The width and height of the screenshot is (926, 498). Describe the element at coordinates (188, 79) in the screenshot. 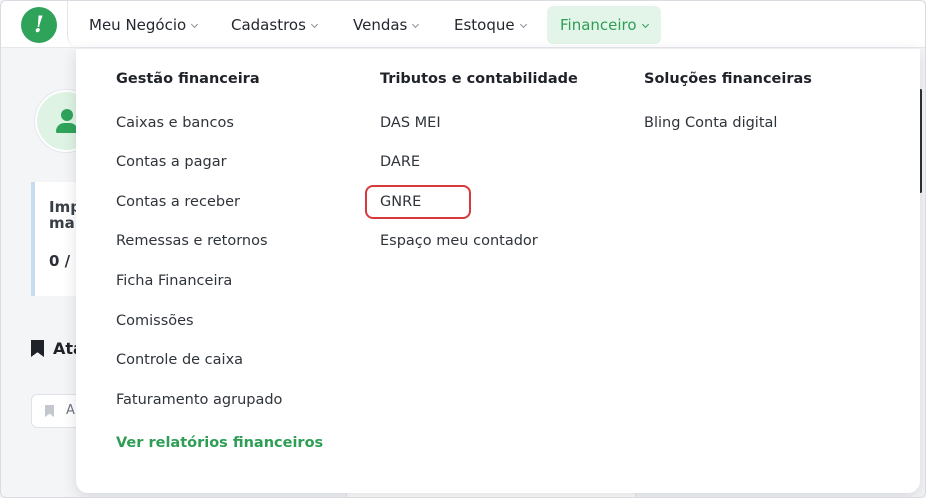

I see `menu-heading-gestao: Gestão financeira` at that location.